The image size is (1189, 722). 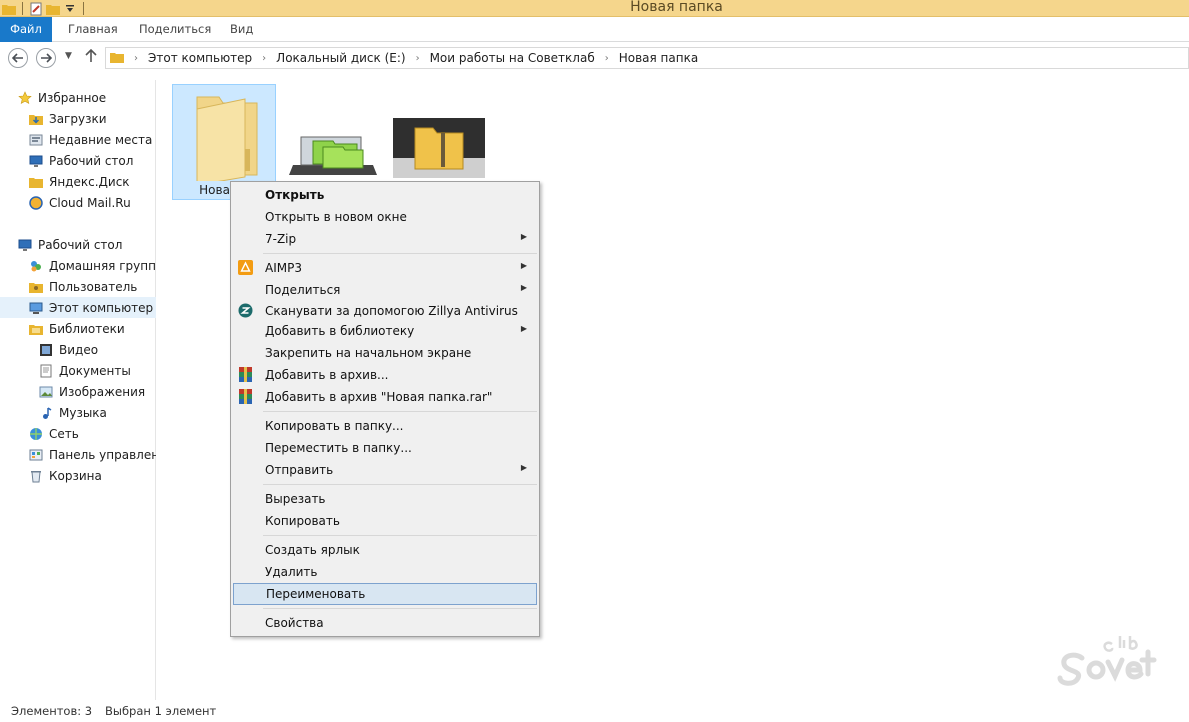 What do you see at coordinates (36, 202) in the screenshot?
I see `cloud-mail-icon` at bounding box center [36, 202].